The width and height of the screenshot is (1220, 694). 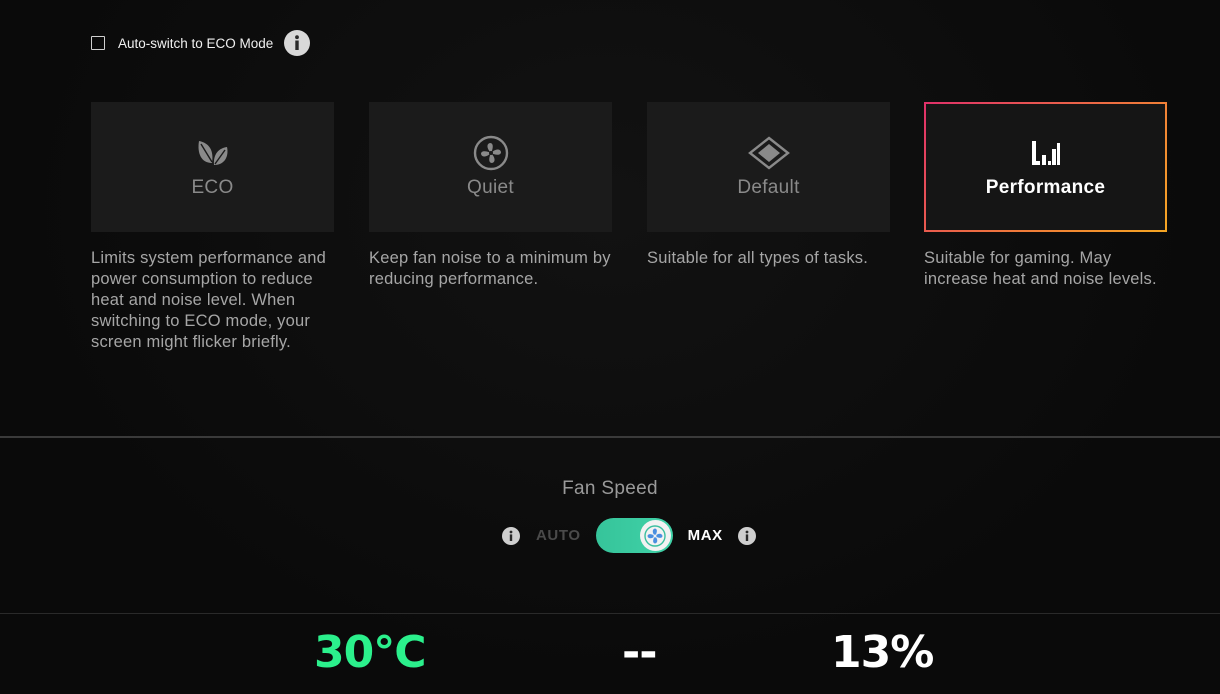 What do you see at coordinates (640, 652) in the screenshot?
I see `middle-readout: --` at bounding box center [640, 652].